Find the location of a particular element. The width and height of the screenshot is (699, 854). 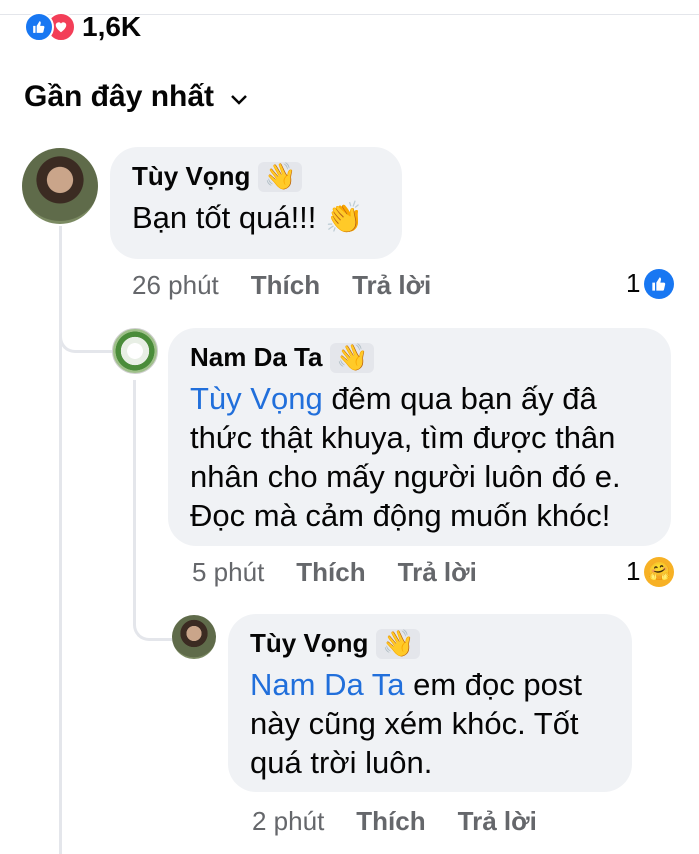

chevron-down-icon is located at coordinates (239, 97).